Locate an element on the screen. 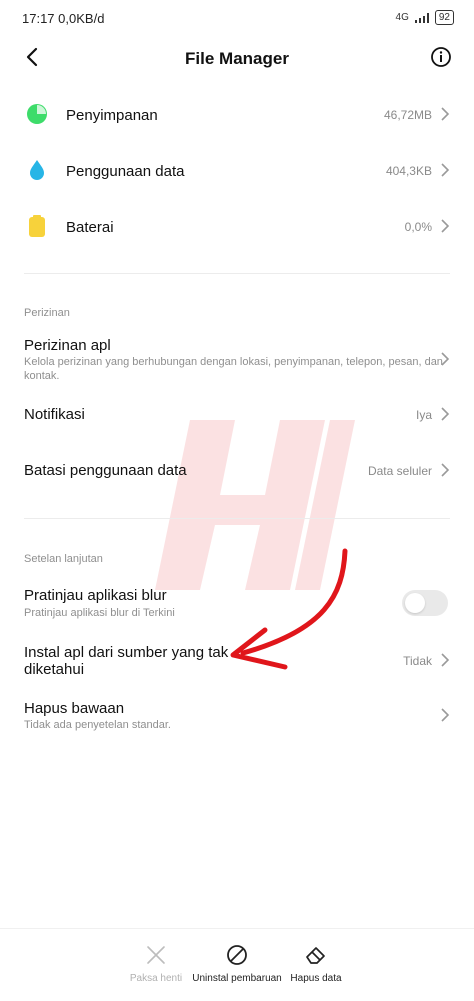 Image resolution: width=474 pixels, height=1001 pixels. eraser-icon is located at coordinates (315, 955).